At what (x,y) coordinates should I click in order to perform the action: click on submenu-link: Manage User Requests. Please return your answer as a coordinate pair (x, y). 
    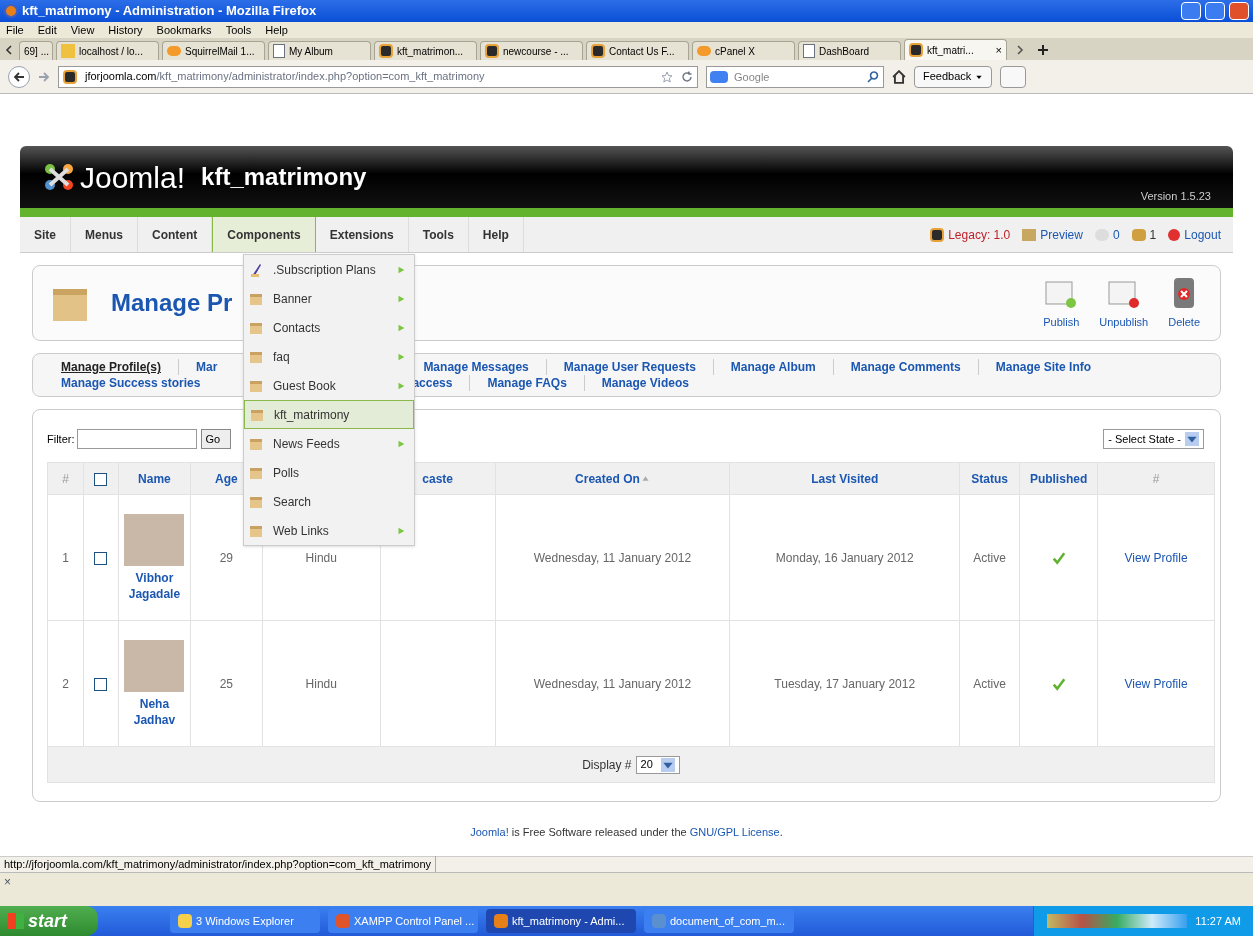
    Looking at the image, I should click on (629, 367).